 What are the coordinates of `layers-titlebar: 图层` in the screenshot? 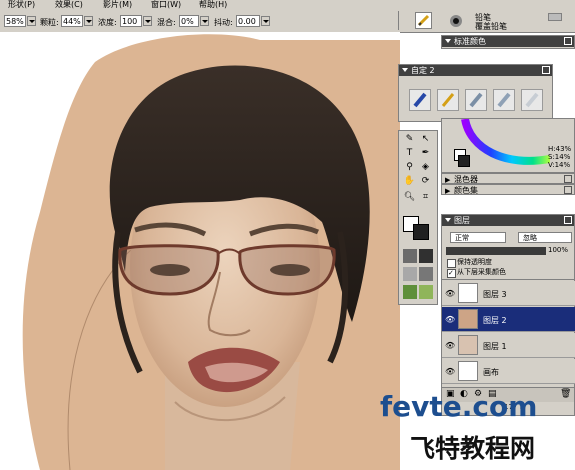 It's located at (508, 220).